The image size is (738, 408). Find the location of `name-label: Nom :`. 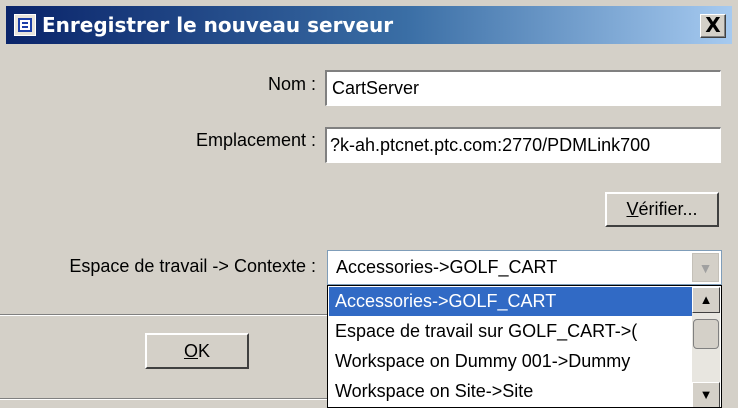

name-label: Nom : is located at coordinates (291, 84).